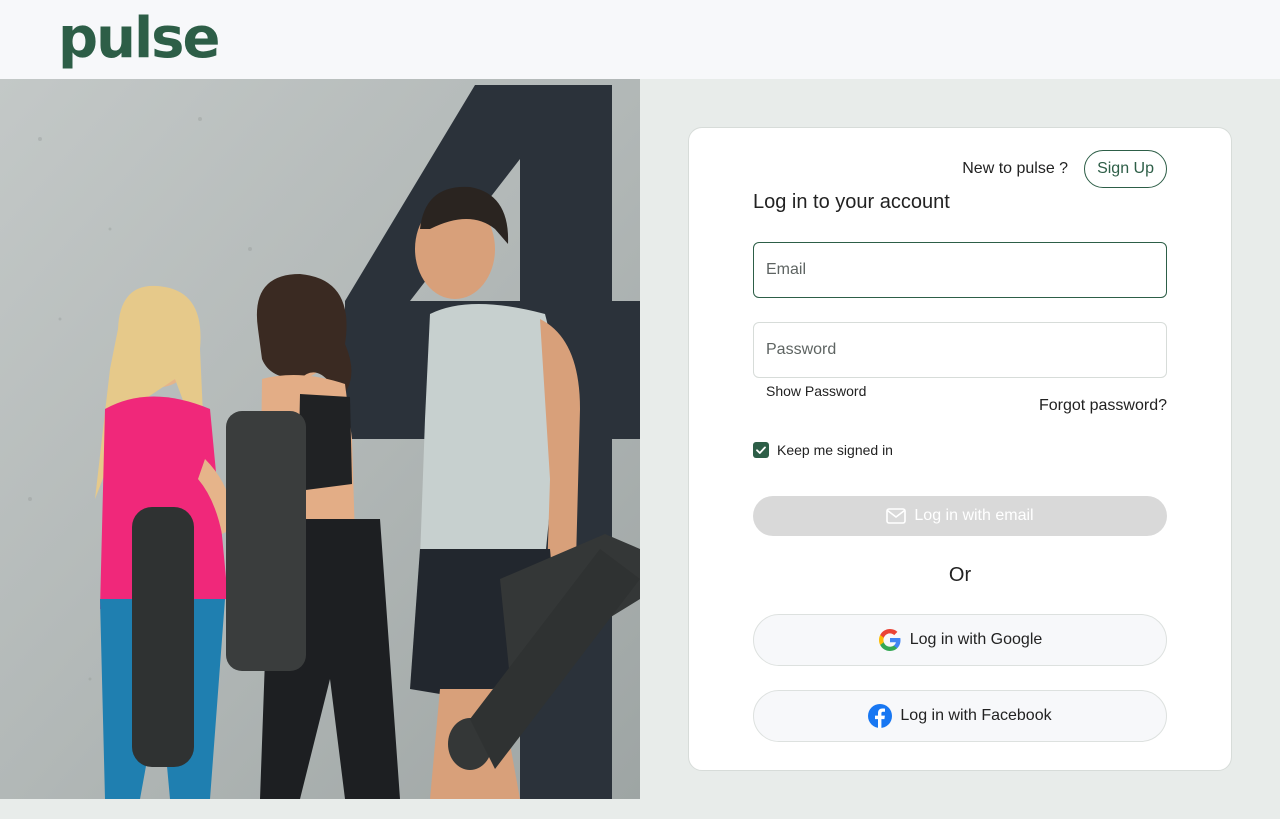 The width and height of the screenshot is (1280, 819). I want to click on show-password-toggle: Show Password, so click(816, 391).